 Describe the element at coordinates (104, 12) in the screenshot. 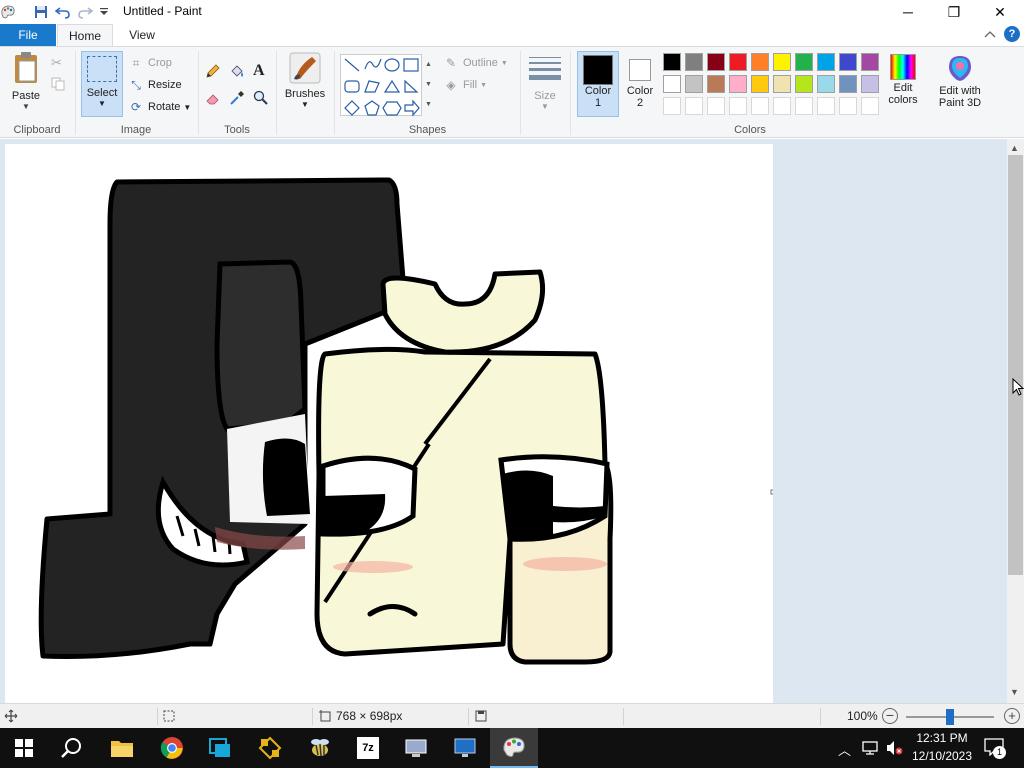

I see `customize-quick-access-icon` at that location.